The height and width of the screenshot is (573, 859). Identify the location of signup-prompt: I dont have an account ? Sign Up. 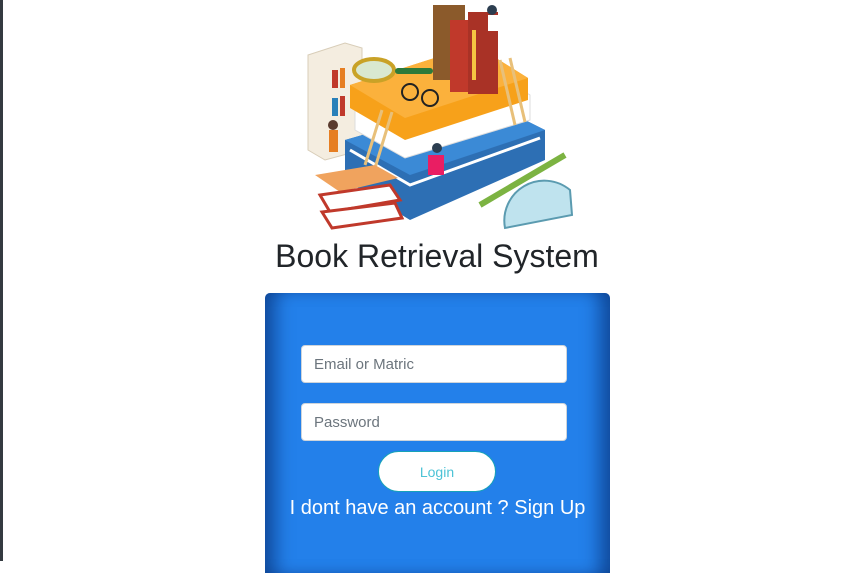
(437, 508).